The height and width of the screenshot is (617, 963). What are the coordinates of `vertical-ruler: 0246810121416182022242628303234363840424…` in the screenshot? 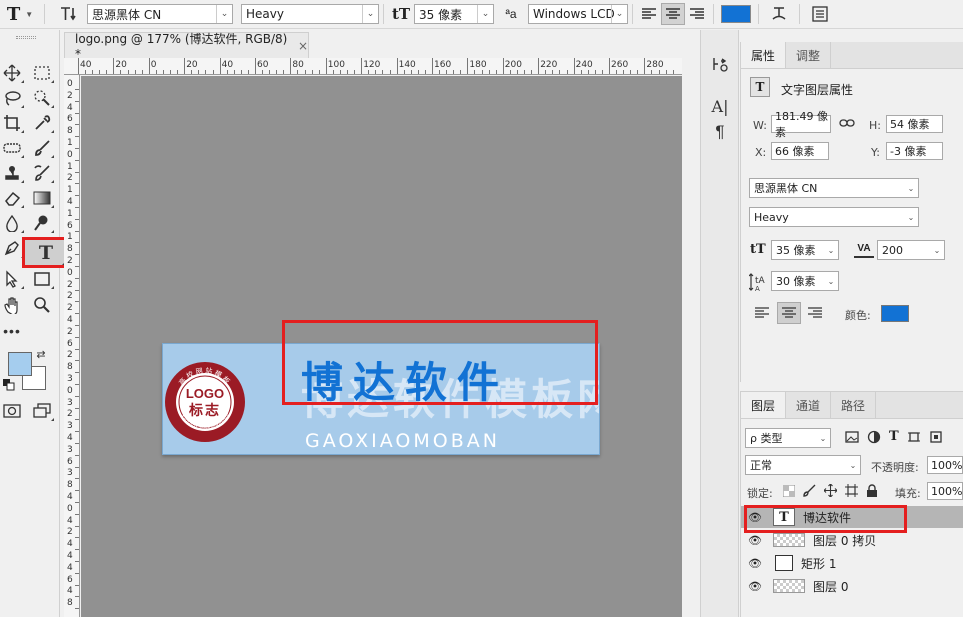 It's located at (72, 346).